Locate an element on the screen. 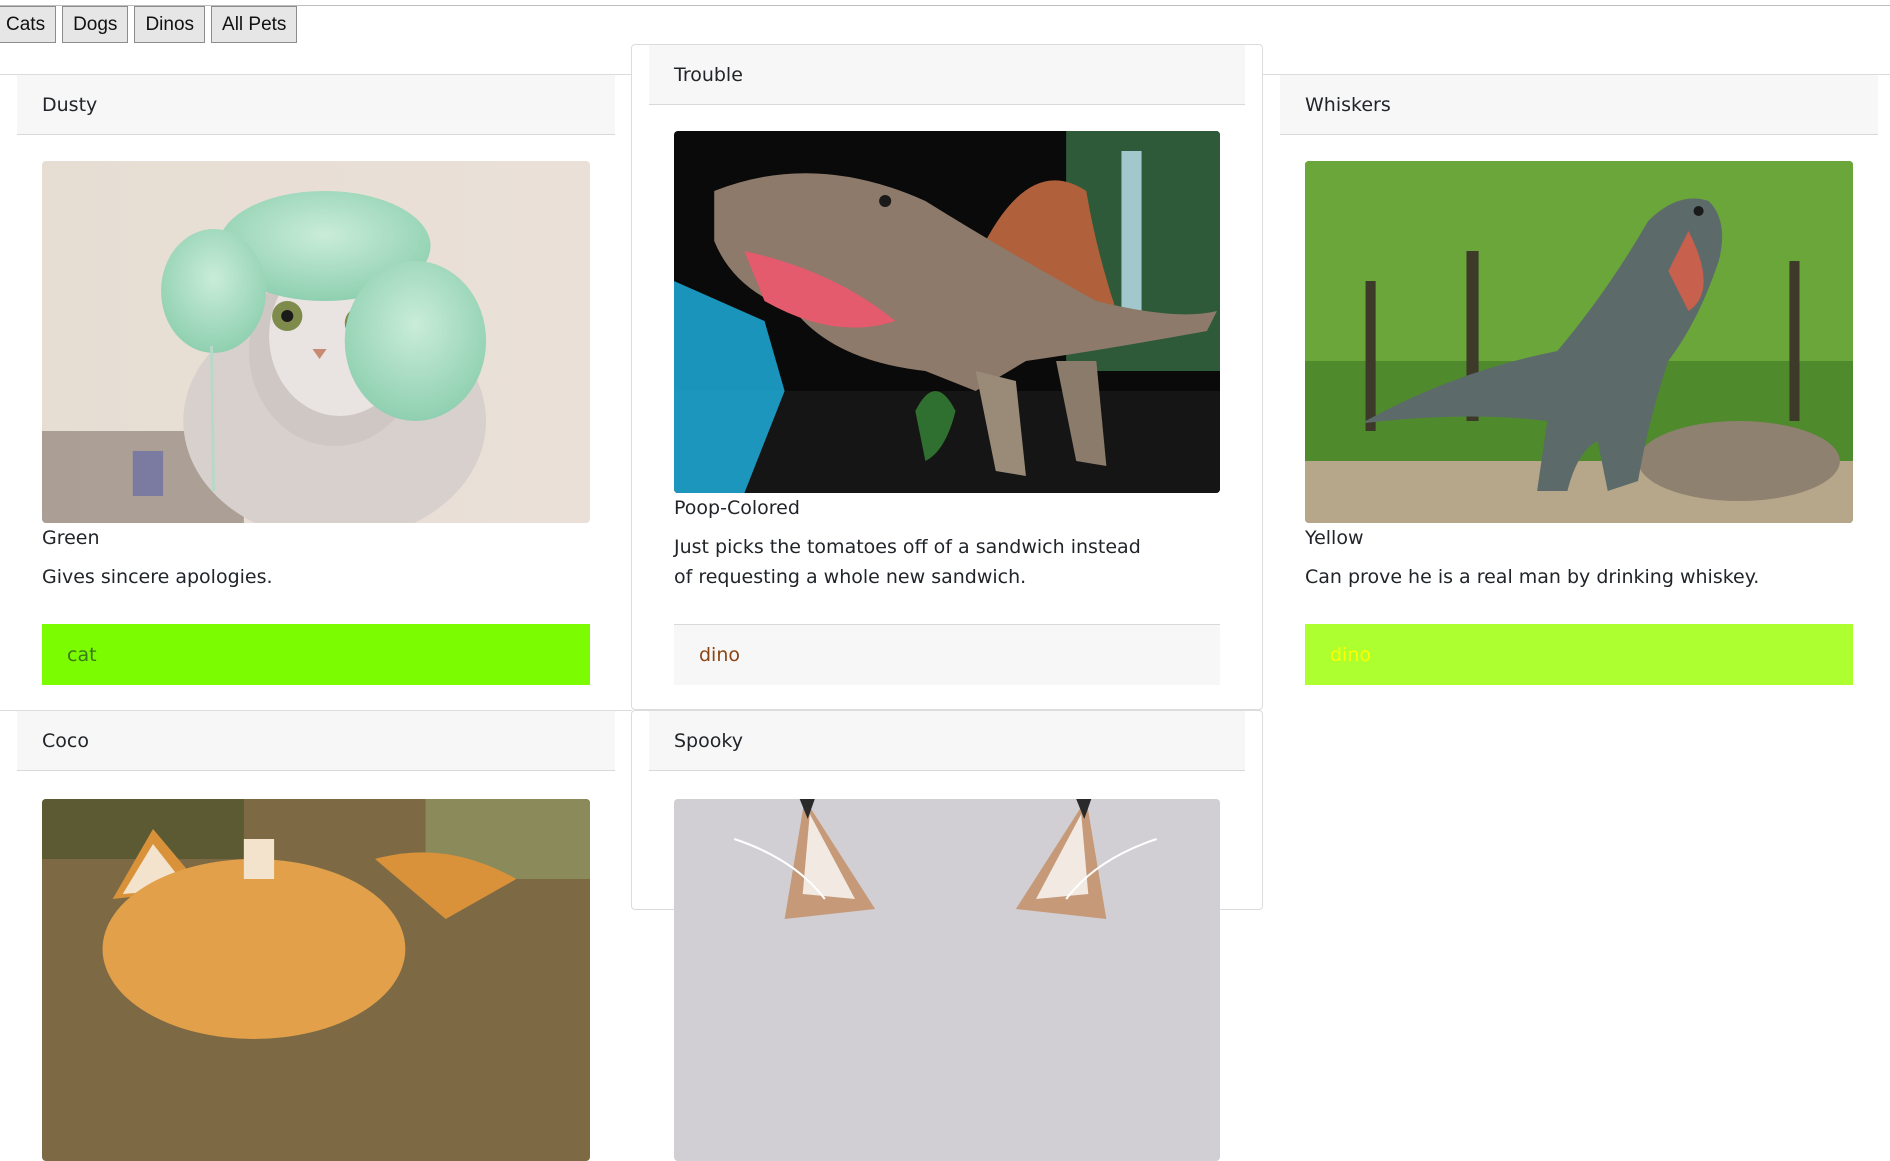  card-header: Dusty is located at coordinates (316, 105).